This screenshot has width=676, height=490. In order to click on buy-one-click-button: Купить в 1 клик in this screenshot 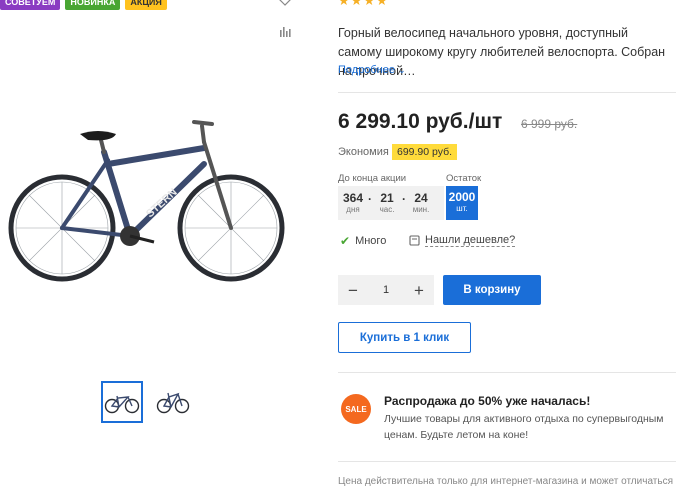, I will do `click(404, 337)`.